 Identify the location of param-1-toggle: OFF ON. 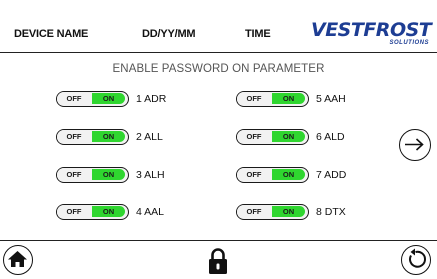
(92, 99).